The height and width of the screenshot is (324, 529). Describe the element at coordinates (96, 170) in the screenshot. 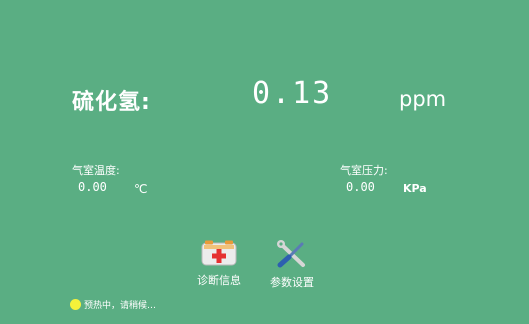

I see `temperature-label: 气室温度:` at that location.